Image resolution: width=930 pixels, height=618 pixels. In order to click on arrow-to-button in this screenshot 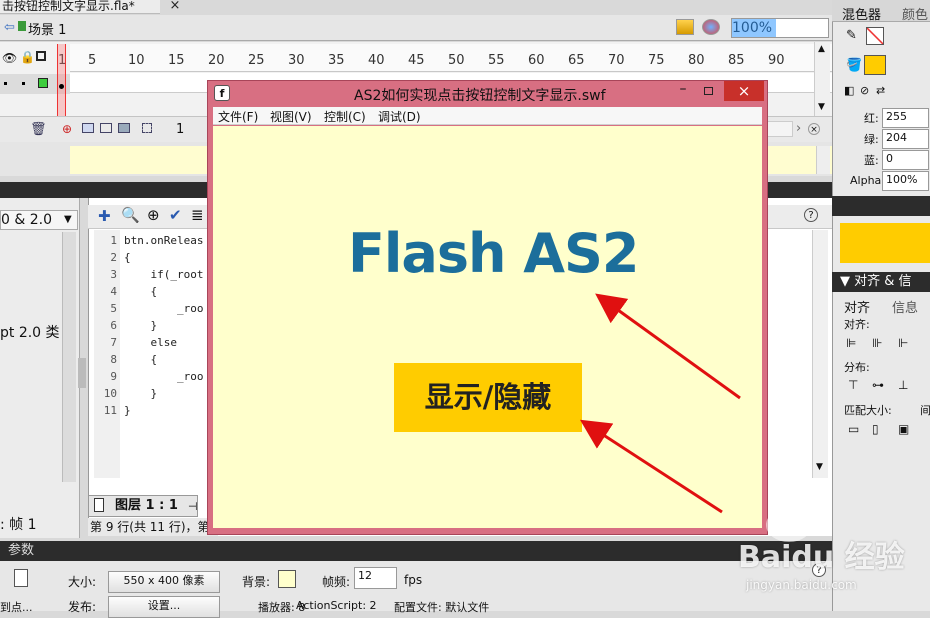, I will do `click(651, 466)`.